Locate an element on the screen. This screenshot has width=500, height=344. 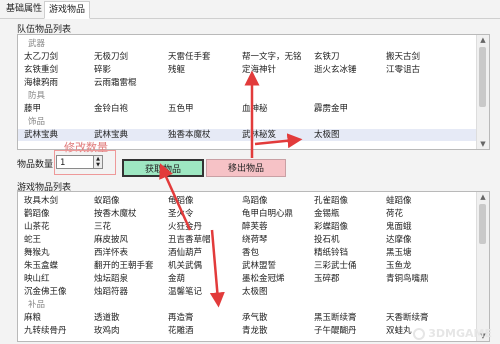
list-item: 双蛙丸 is located at coordinates (399, 331).